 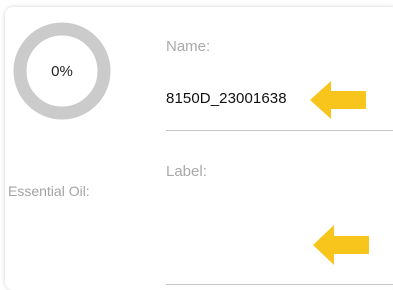 I want to click on progress-ring: 0%, so click(x=62, y=71).